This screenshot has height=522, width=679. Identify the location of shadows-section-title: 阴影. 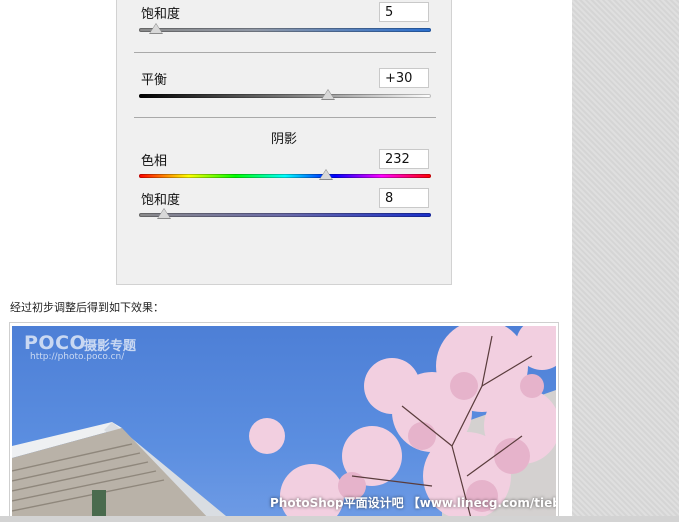
(283, 139).